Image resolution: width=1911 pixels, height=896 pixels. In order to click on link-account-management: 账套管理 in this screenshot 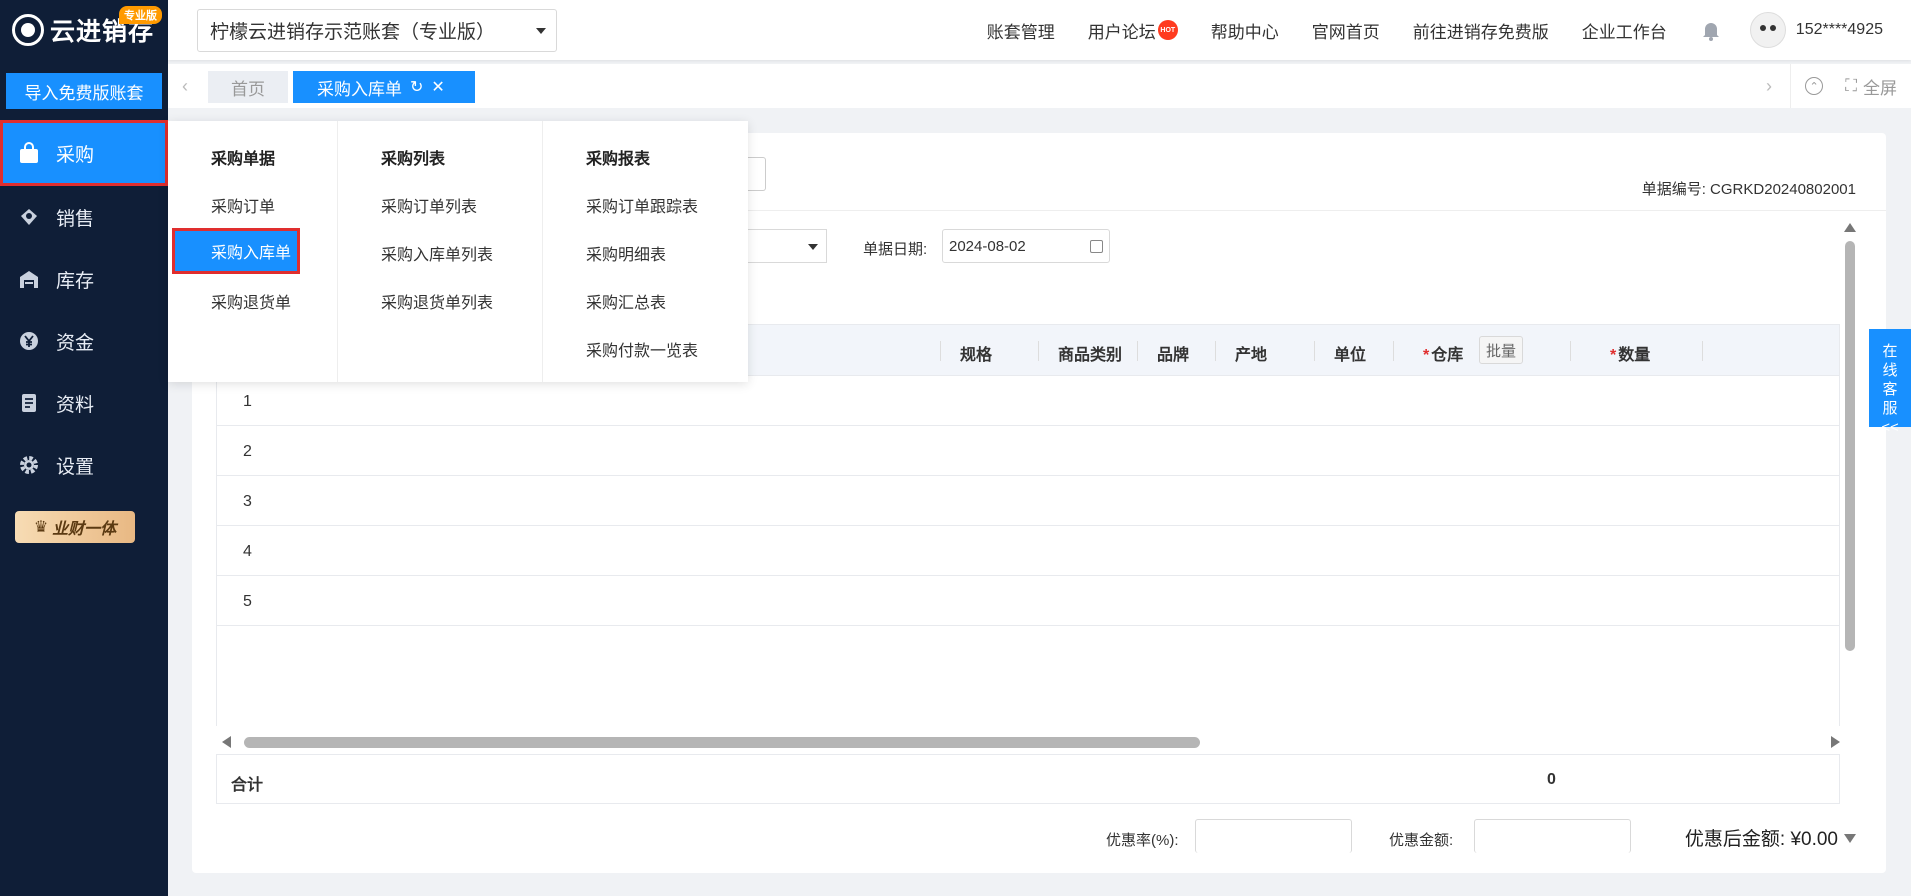, I will do `click(1021, 30)`.